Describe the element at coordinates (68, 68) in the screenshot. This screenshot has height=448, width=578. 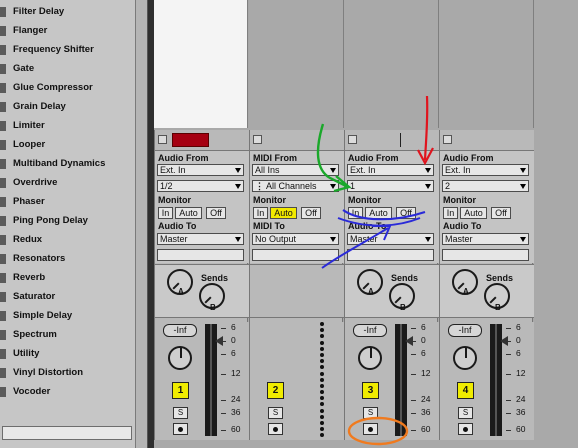
I see `browser-item: Gate` at that location.